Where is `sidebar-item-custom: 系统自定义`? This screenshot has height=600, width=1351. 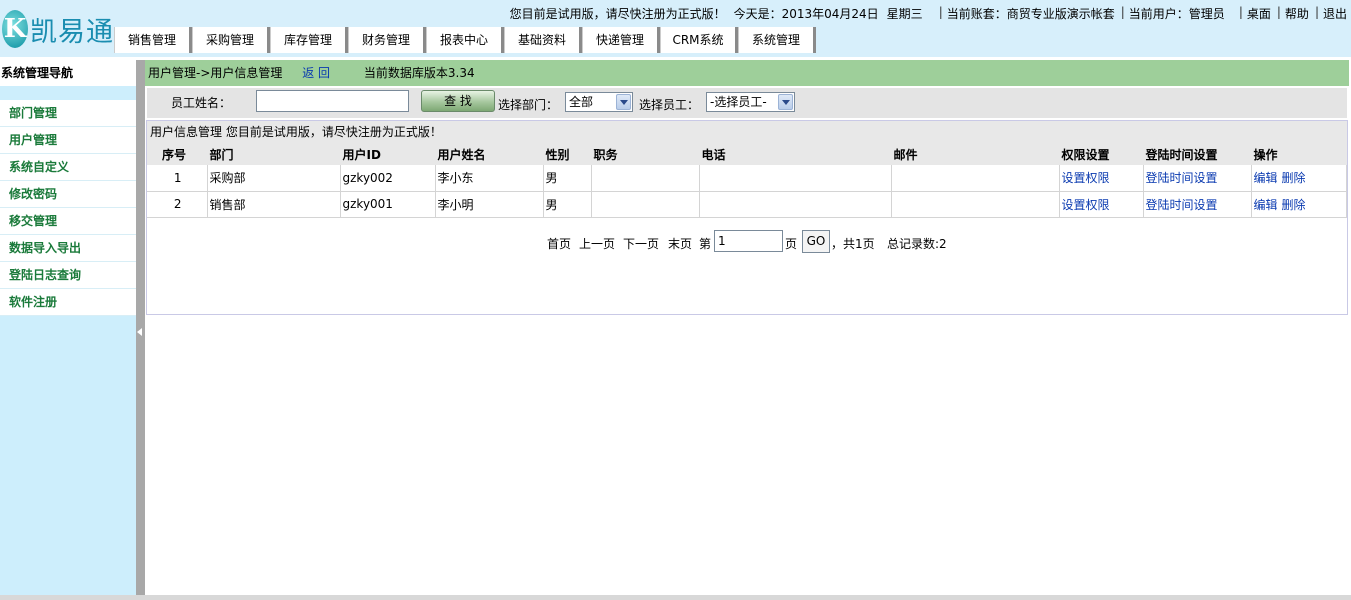 sidebar-item-custom: 系统自定义 is located at coordinates (68, 167).